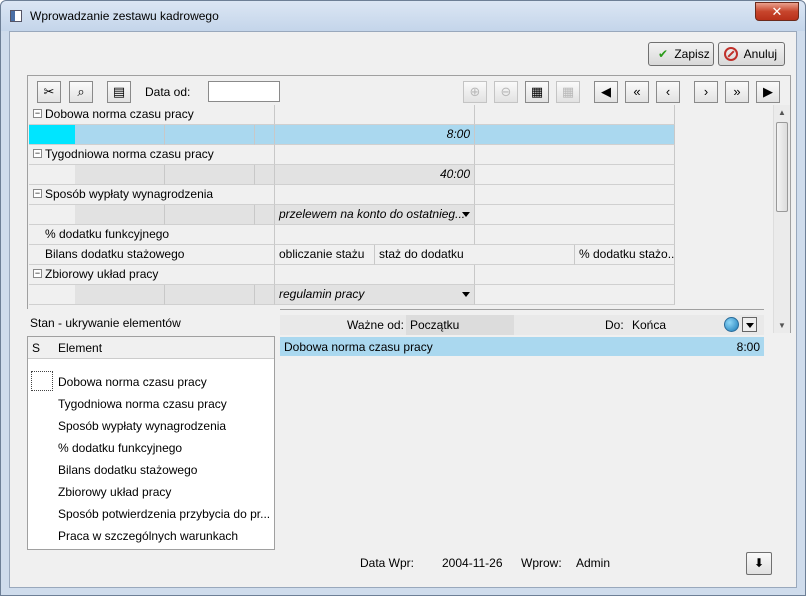 This screenshot has width=806, height=596. I want to click on data-od-input, so click(244, 91).